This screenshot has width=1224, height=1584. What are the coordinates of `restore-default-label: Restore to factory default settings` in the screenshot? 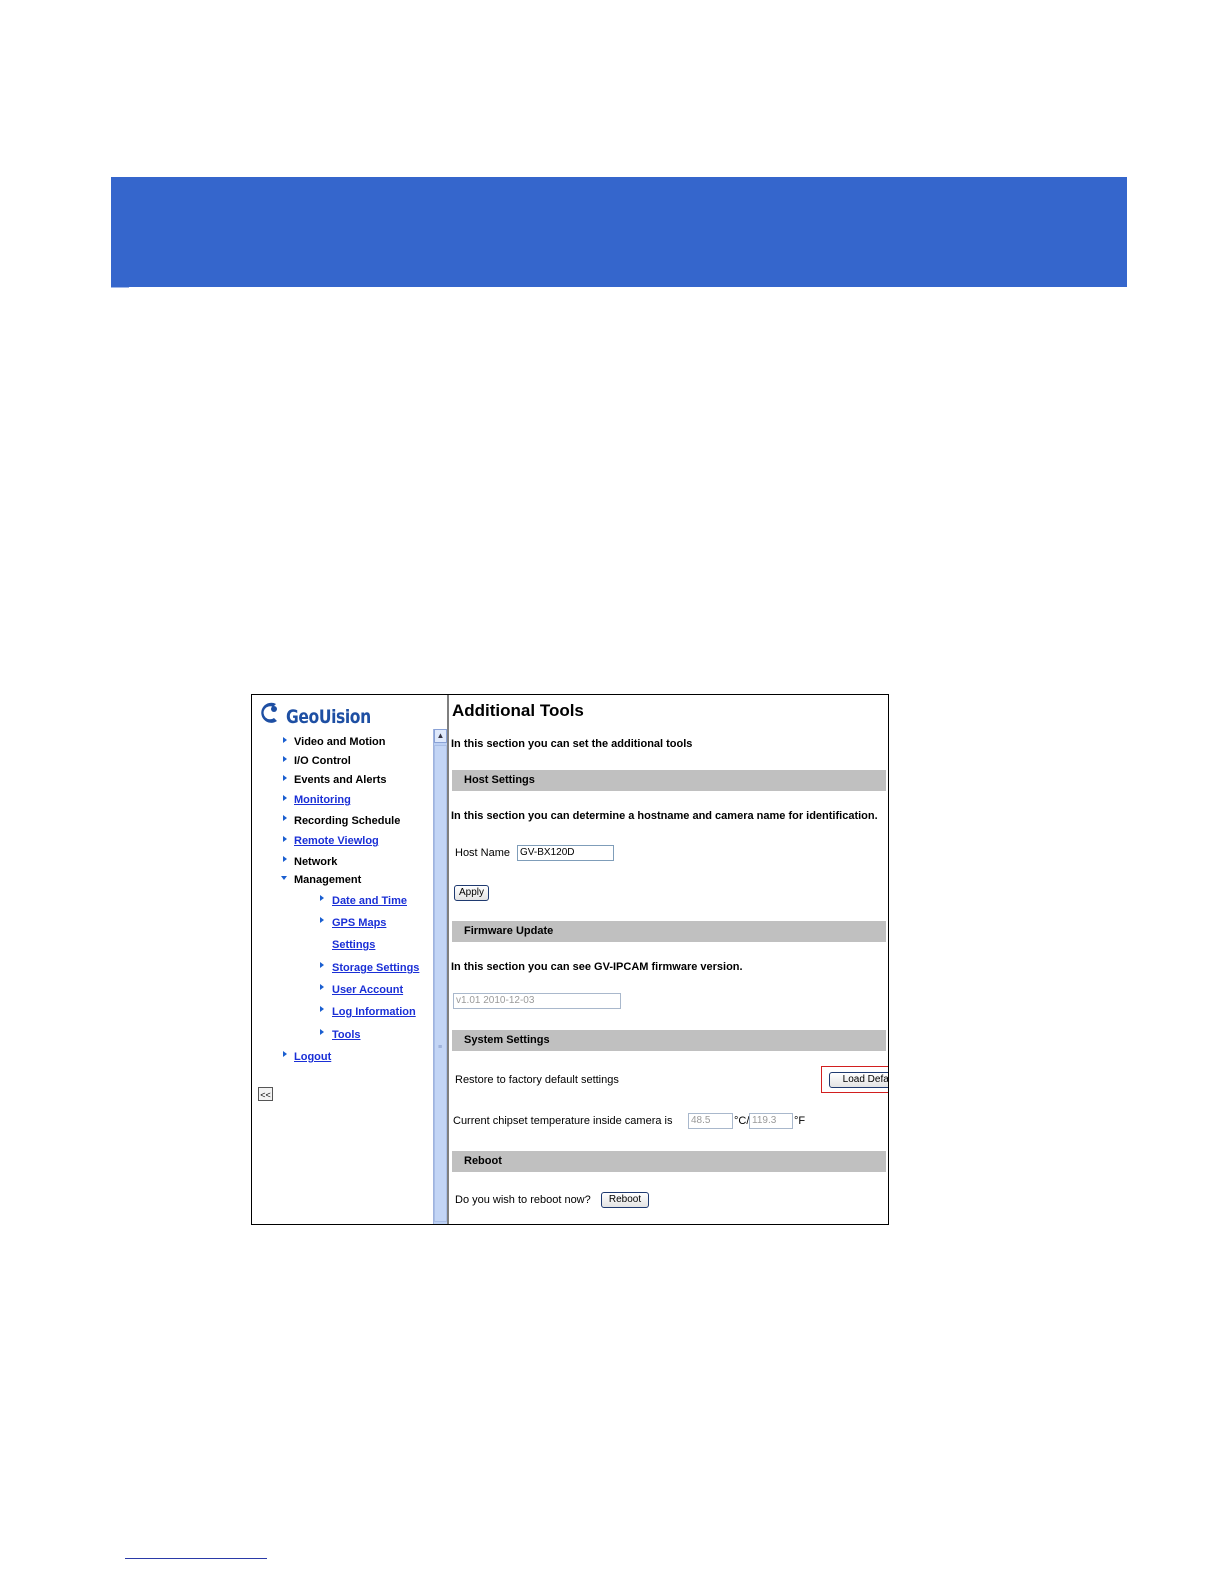 It's located at (537, 1080).